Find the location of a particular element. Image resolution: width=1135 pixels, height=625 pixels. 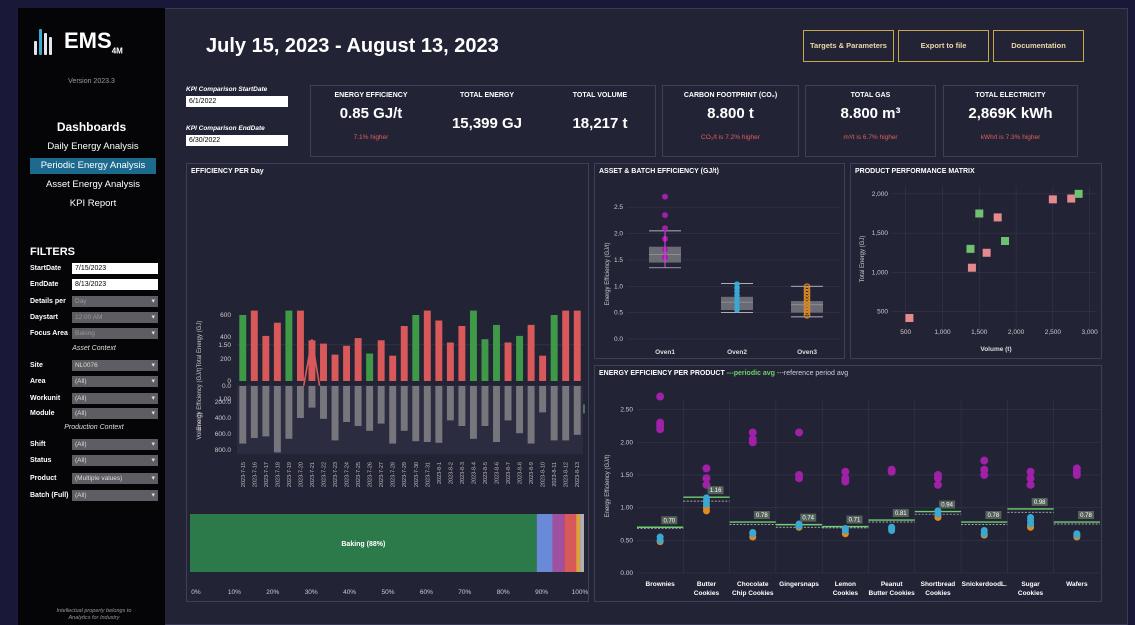

card-title: TOTAL GAS is located at coordinates (870, 95).